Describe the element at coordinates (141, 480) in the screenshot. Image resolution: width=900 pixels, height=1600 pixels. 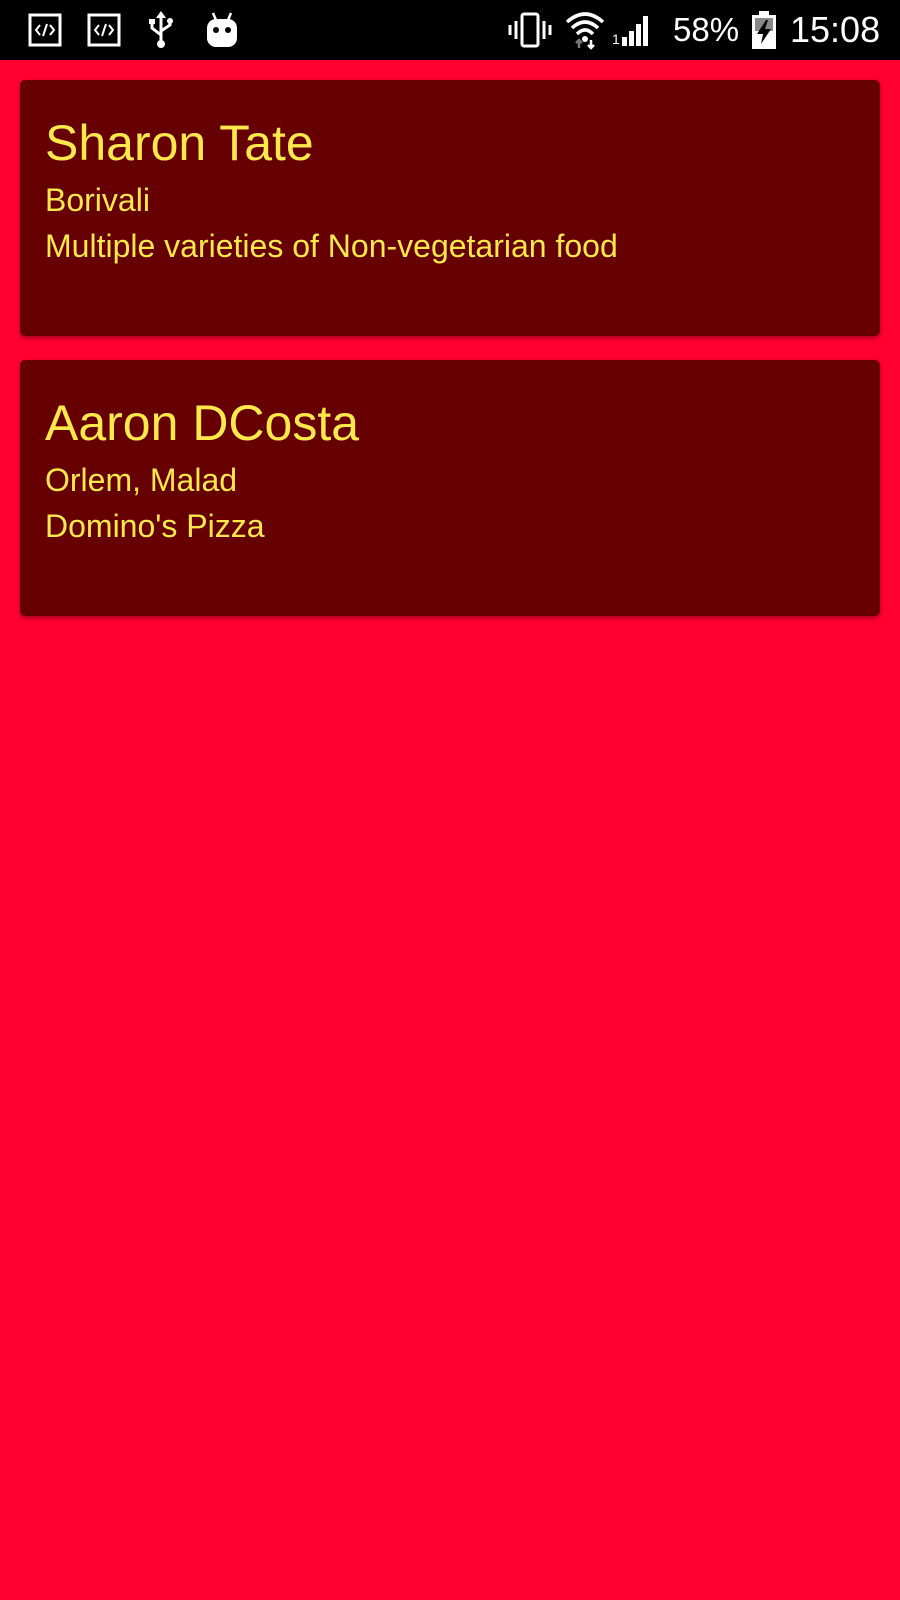
I see `item-location: Orlem, Malad` at that location.